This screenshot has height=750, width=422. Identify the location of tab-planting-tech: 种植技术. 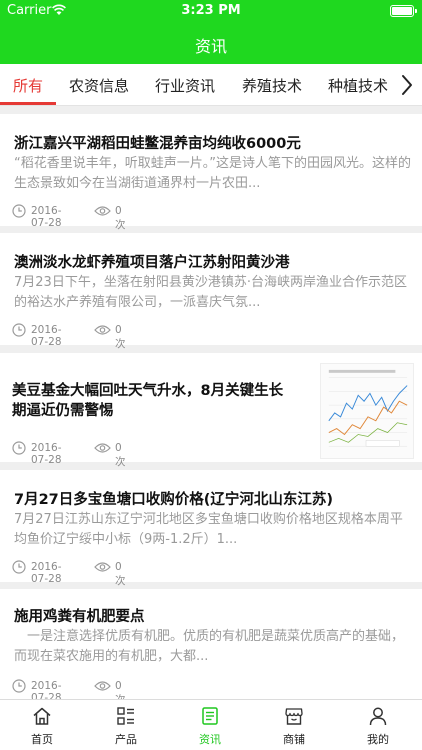
(358, 85).